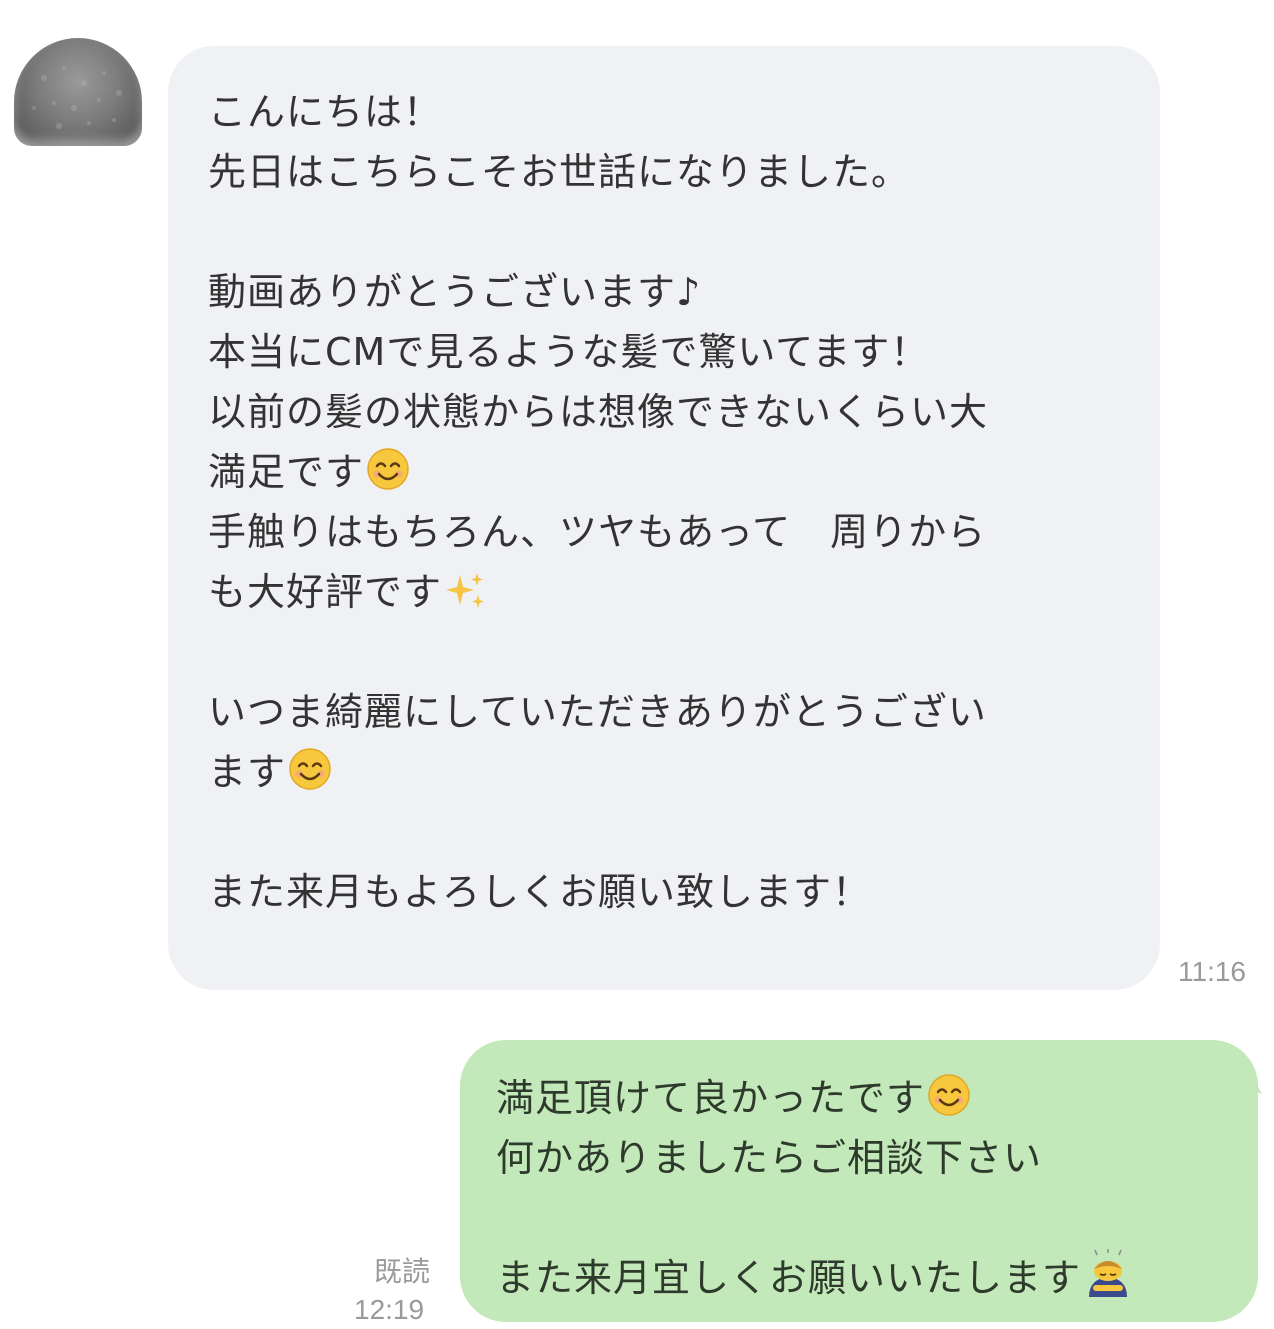 The image size is (1274, 1329). What do you see at coordinates (559, 172) in the screenshot?
I see `message-line: 先日はこちらこそお世話になりました。` at bounding box center [559, 172].